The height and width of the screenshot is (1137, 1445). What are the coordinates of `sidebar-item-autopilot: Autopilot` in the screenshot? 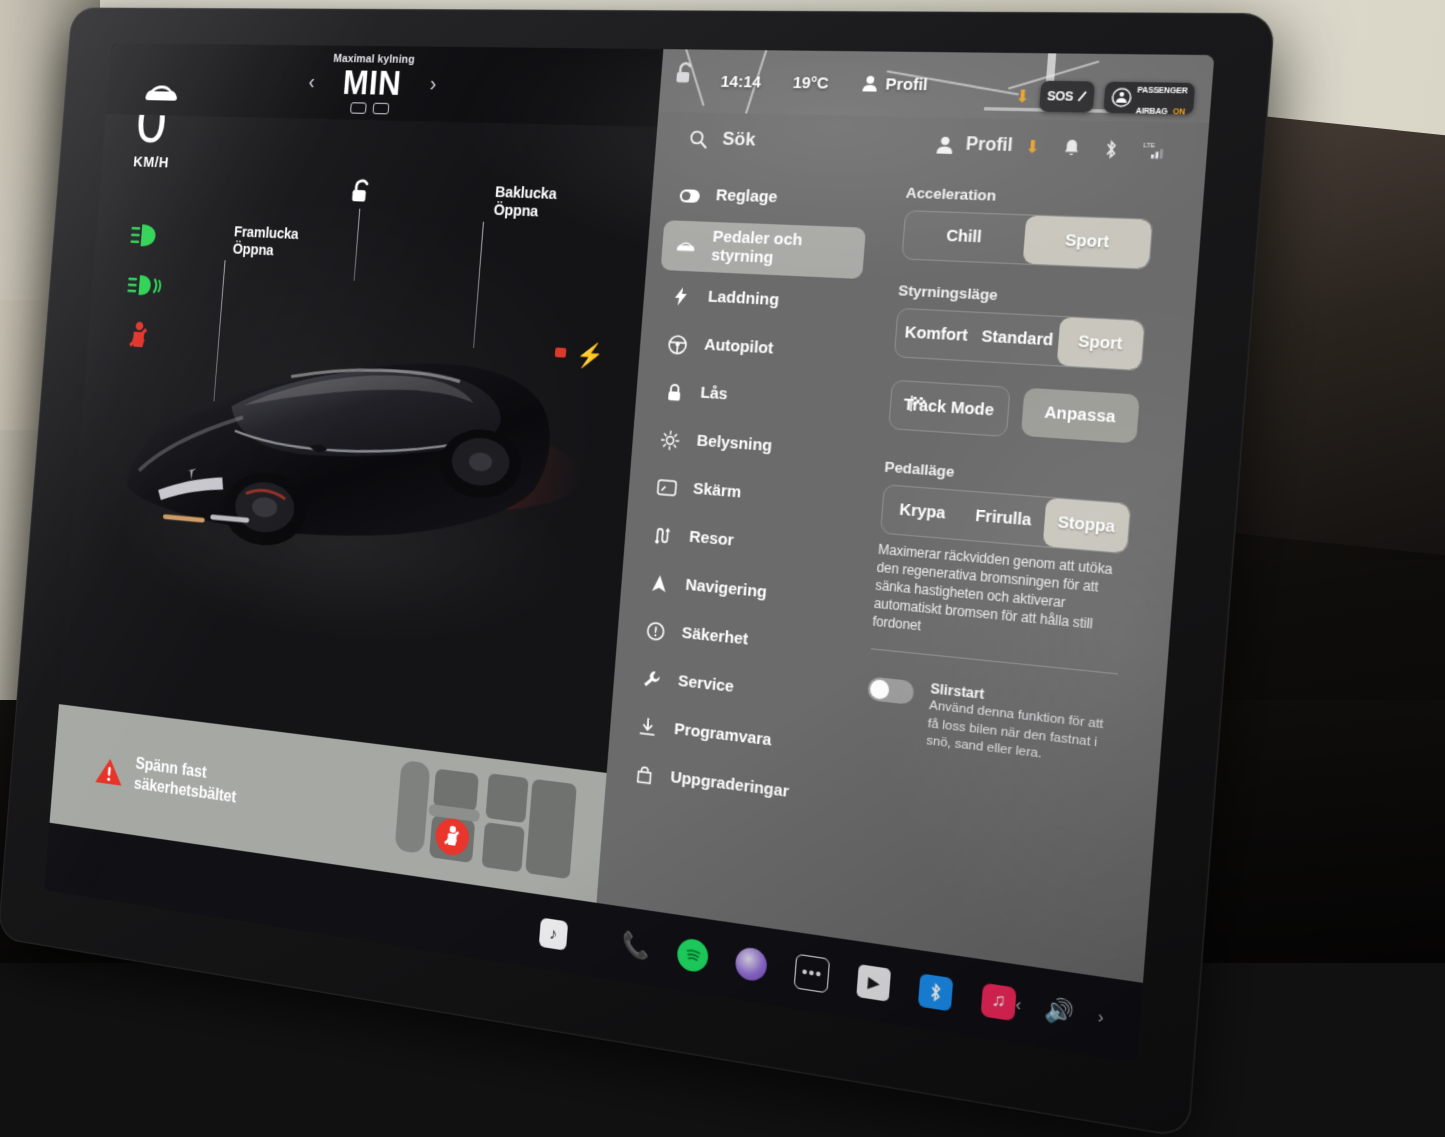 It's located at (755, 349).